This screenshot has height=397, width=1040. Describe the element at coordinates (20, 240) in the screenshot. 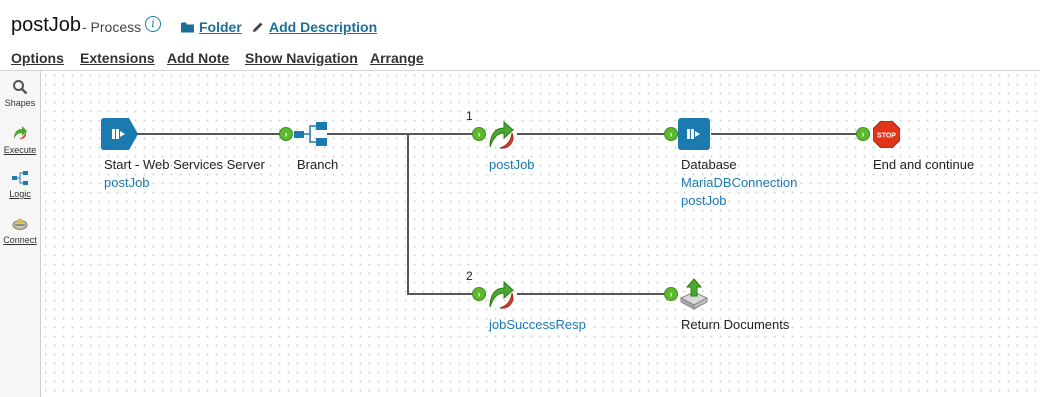

I see `sidebar-label-connect: Connect` at that location.